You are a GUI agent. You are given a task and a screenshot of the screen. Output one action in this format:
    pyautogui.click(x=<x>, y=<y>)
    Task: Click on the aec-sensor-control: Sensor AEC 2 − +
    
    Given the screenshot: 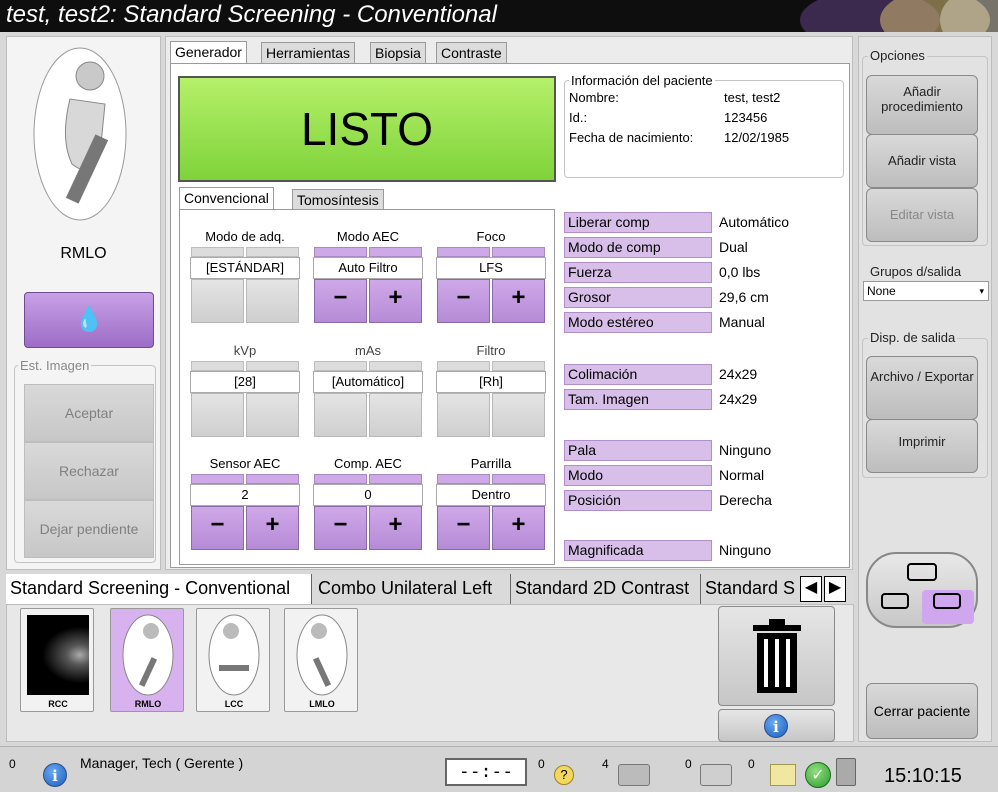 What is the action you would take?
    pyautogui.click(x=245, y=505)
    